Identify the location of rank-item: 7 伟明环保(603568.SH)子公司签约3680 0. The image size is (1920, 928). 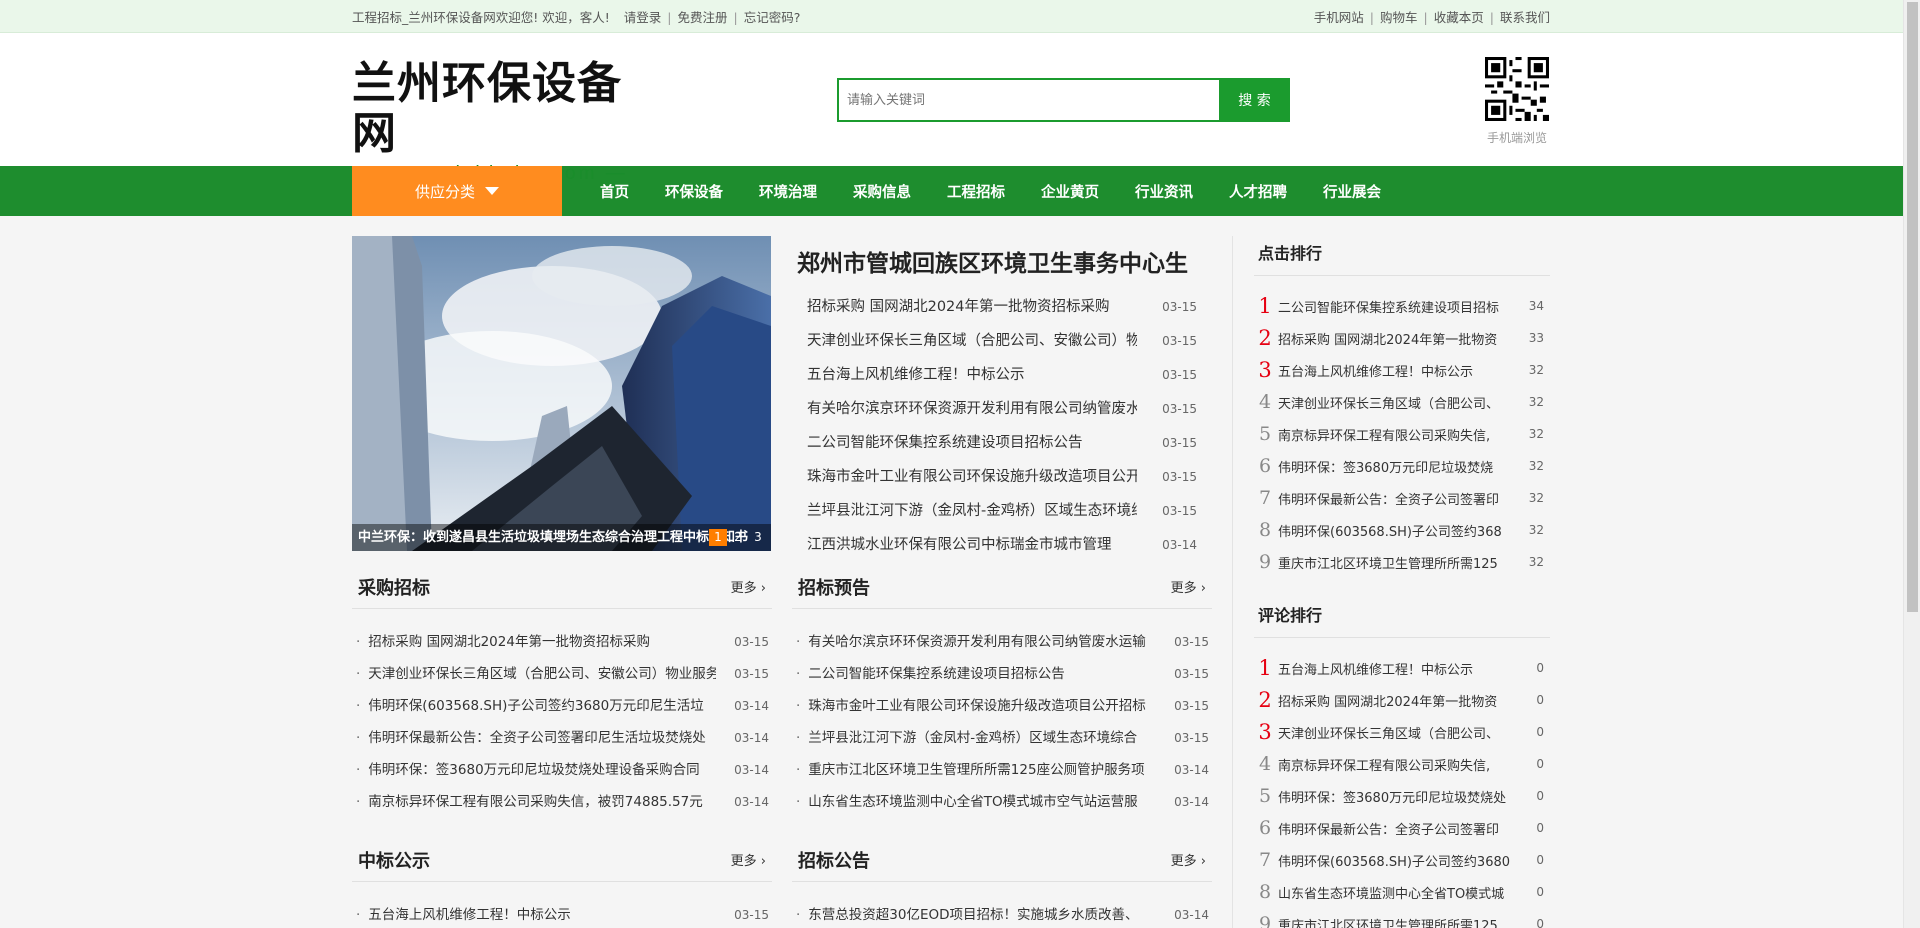
(1402, 860).